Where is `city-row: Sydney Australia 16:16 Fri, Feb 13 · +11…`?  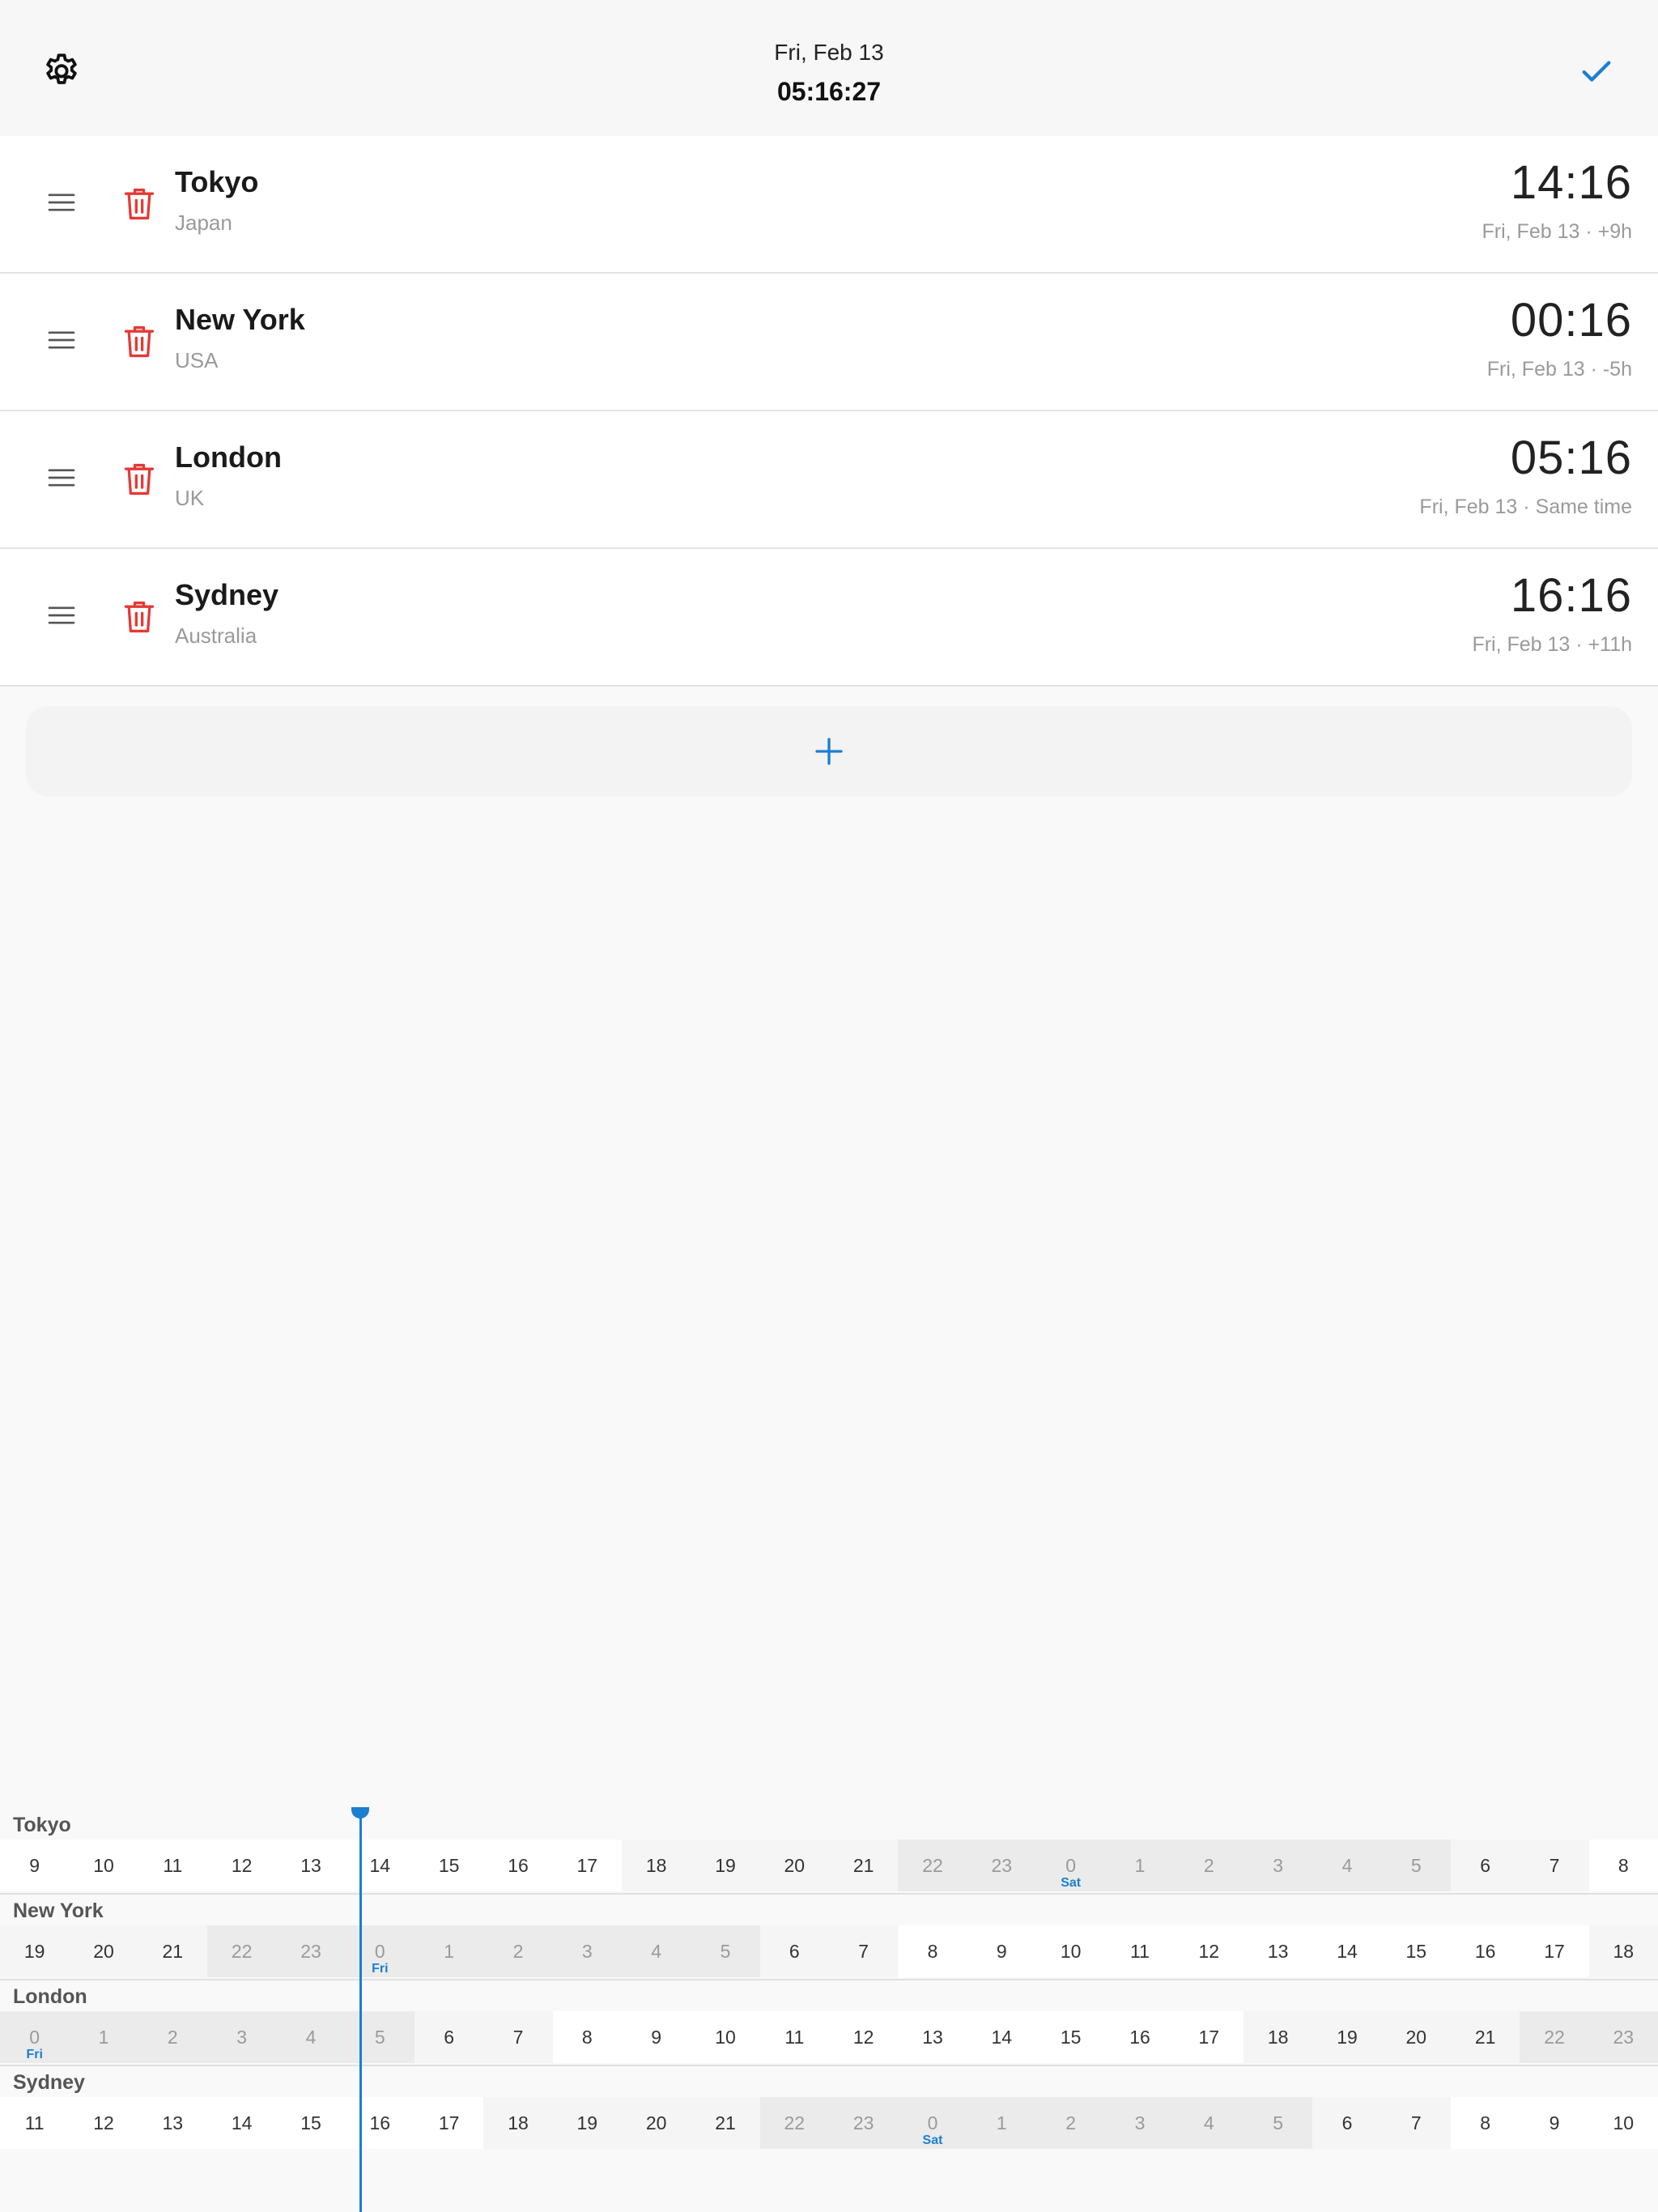 city-row: Sydney Australia 16:16 Fri, Feb 13 · +11… is located at coordinates (829, 618).